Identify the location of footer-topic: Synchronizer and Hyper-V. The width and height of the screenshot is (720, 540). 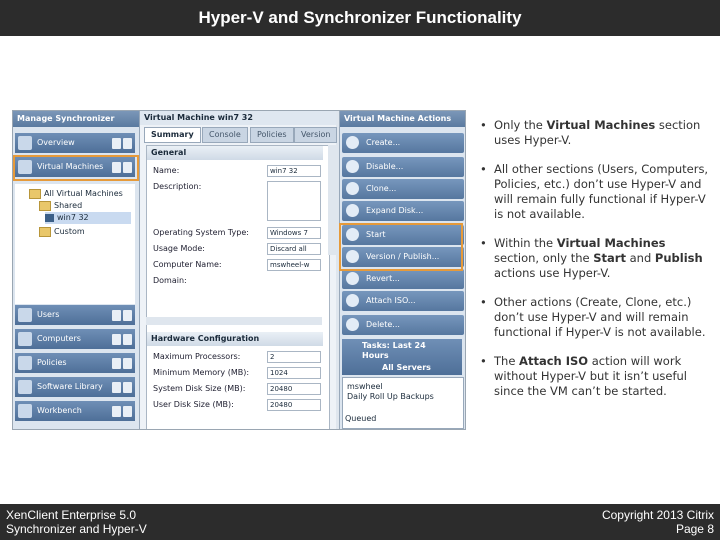
(76, 529).